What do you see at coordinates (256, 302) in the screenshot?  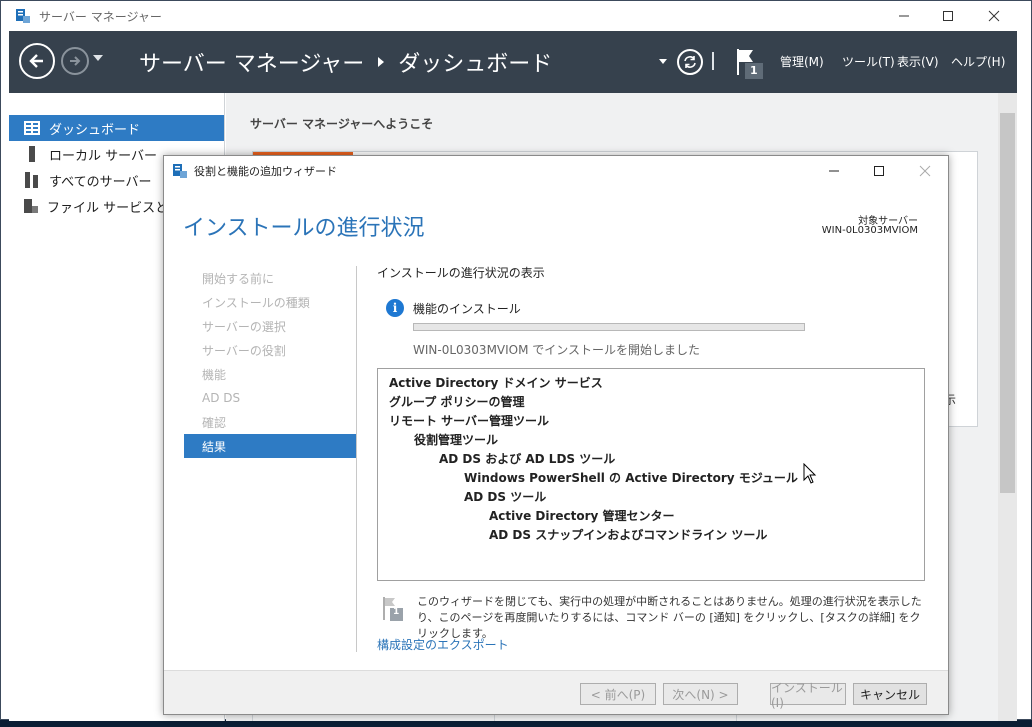 I see `wizard-step-installation-type: インストールの種類` at bounding box center [256, 302].